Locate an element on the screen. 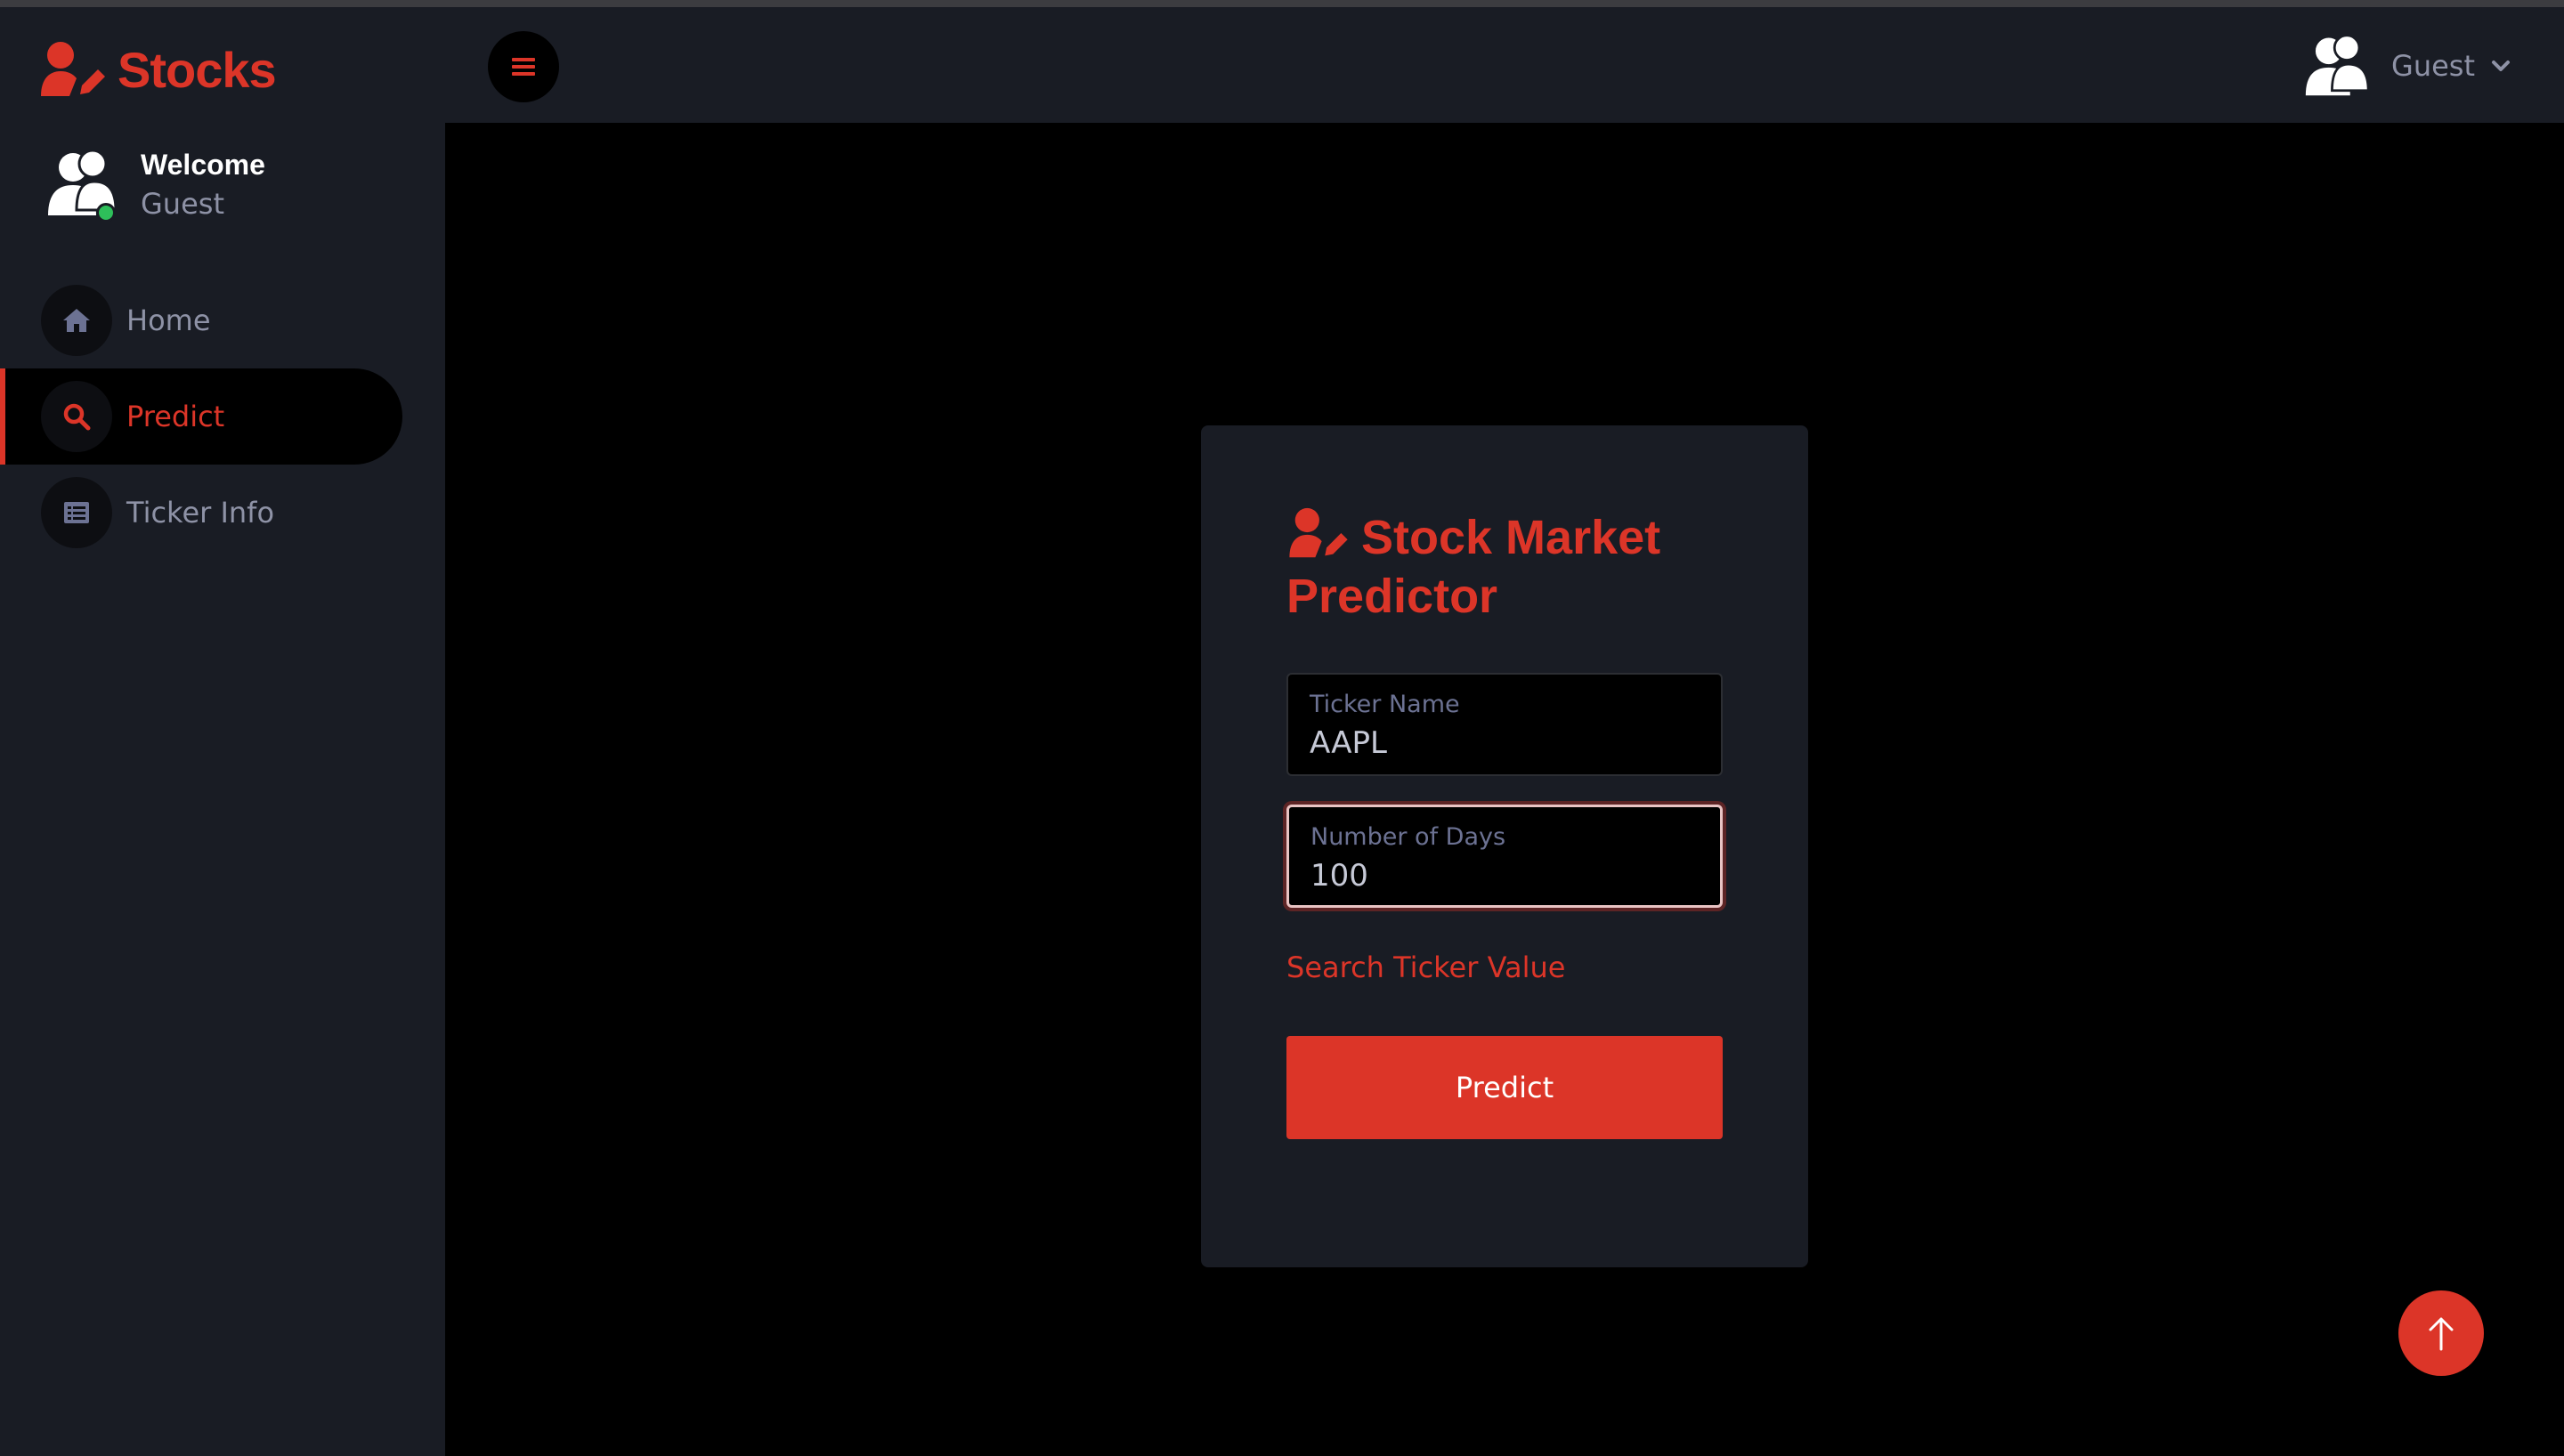 This screenshot has height=1456, width=2564. ticker-name-field: Ticker Name is located at coordinates (1504, 724).